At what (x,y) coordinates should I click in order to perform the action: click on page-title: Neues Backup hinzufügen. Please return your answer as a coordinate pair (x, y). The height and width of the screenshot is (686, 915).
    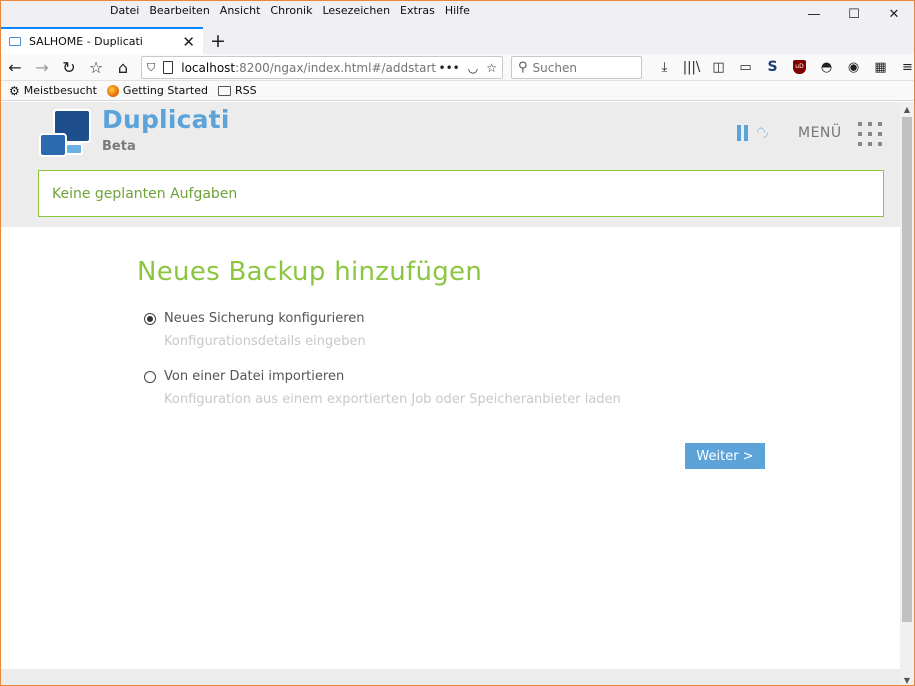
    Looking at the image, I should click on (310, 272).